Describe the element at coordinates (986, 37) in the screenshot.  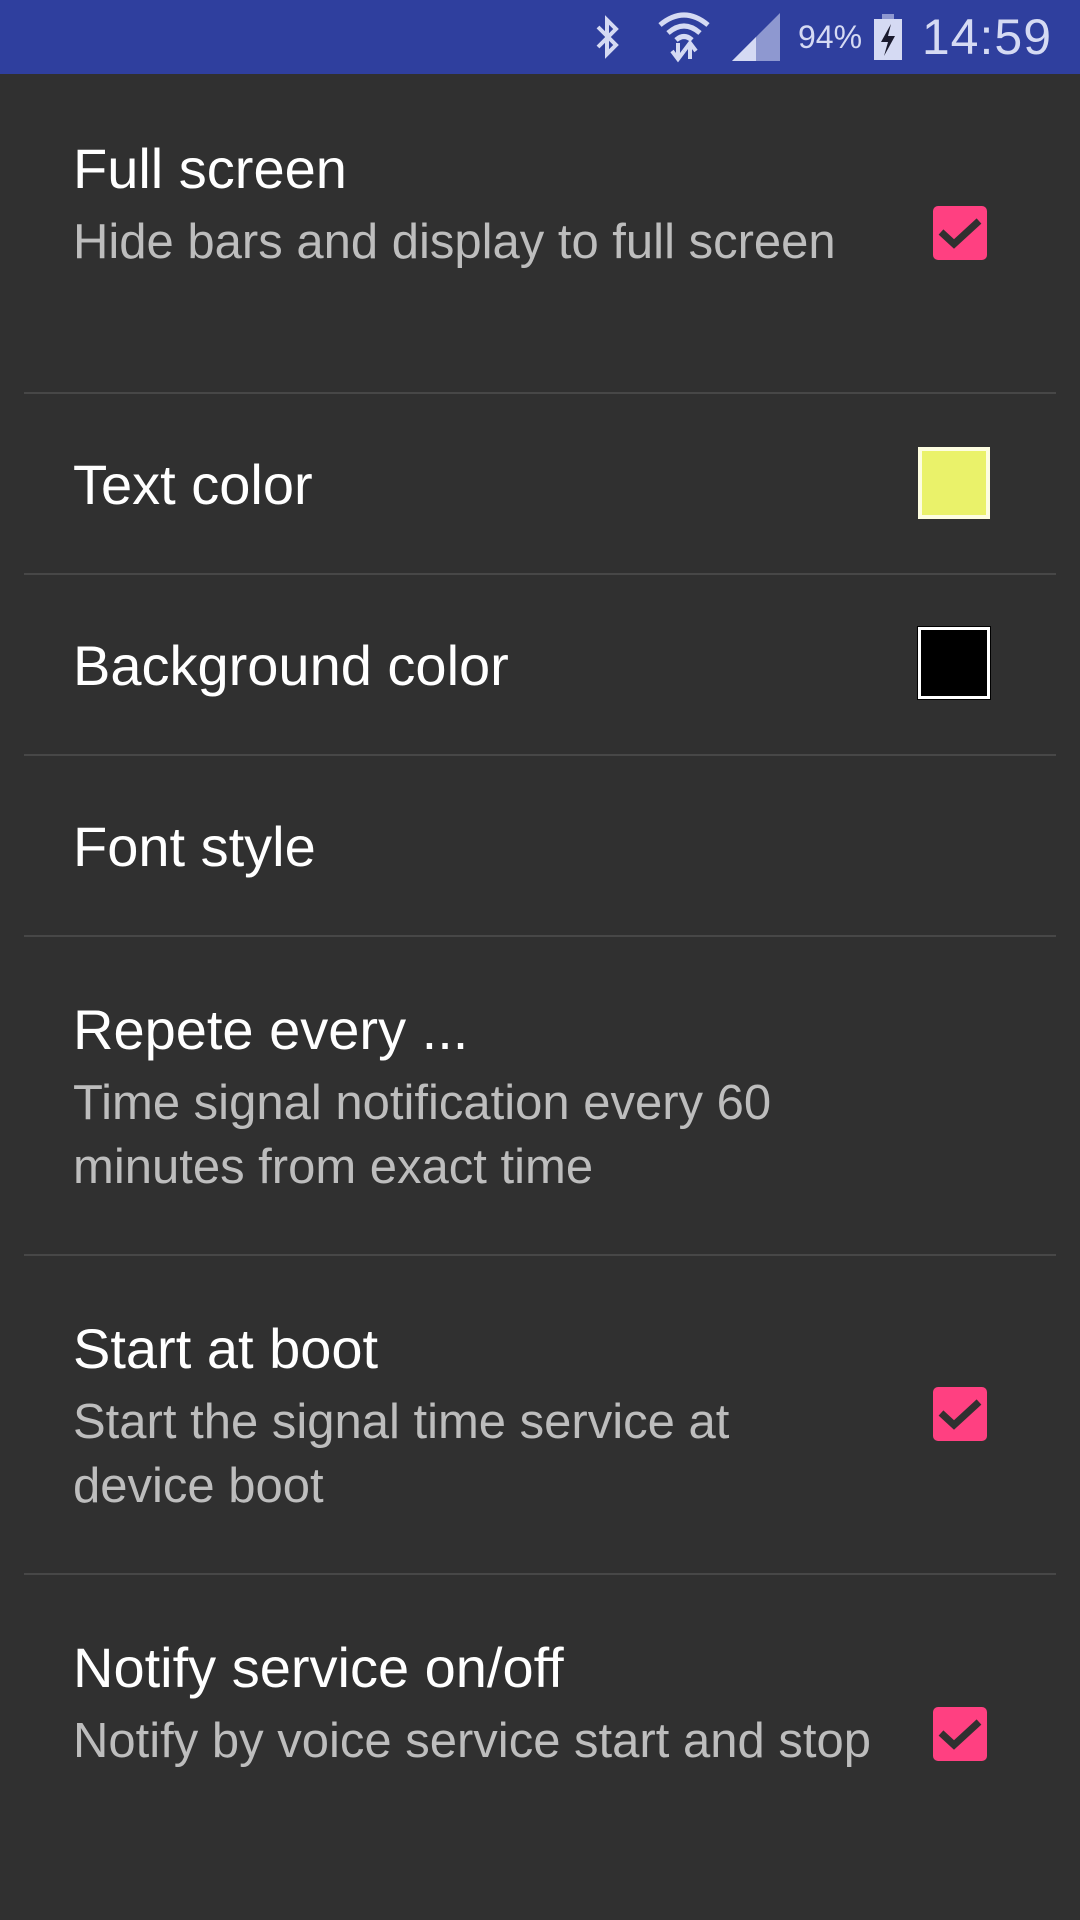
I see `clock: 14:59` at that location.